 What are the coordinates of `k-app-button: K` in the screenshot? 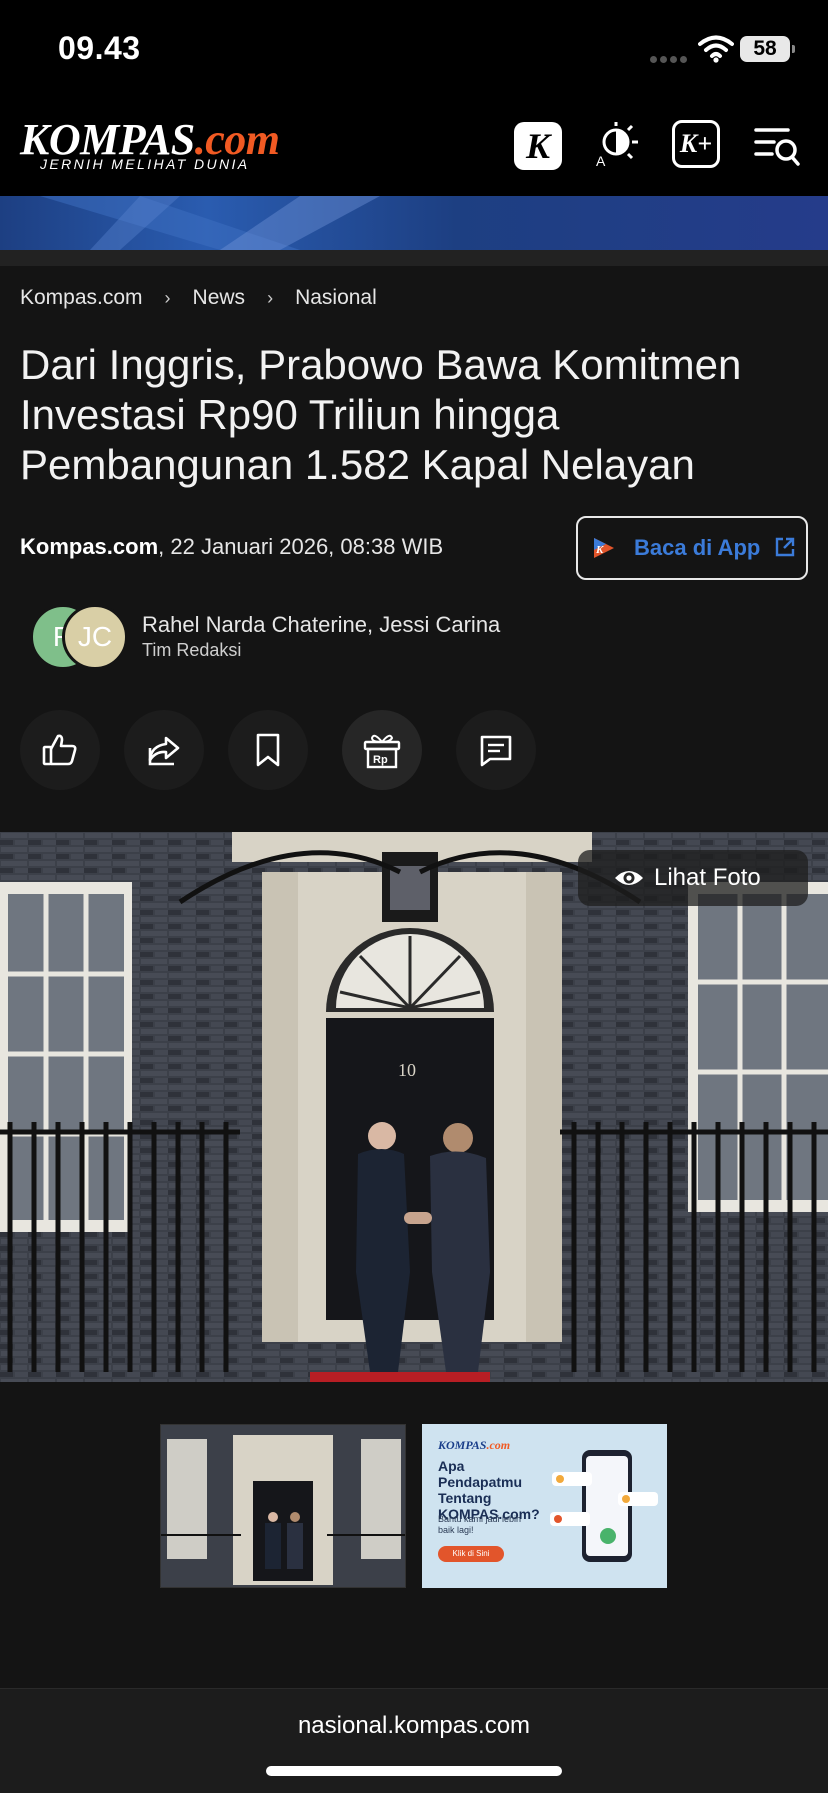 It's located at (538, 146).